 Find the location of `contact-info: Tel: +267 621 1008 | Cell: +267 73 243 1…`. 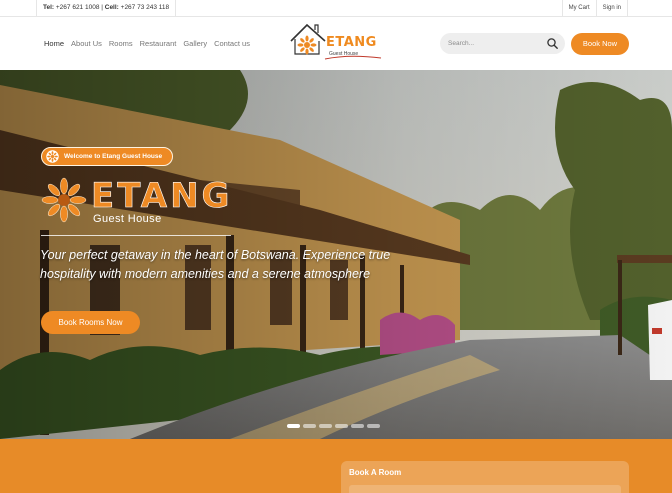

contact-info: Tel: +267 621 1008 | Cell: +267 73 243 1… is located at coordinates (106, 8).